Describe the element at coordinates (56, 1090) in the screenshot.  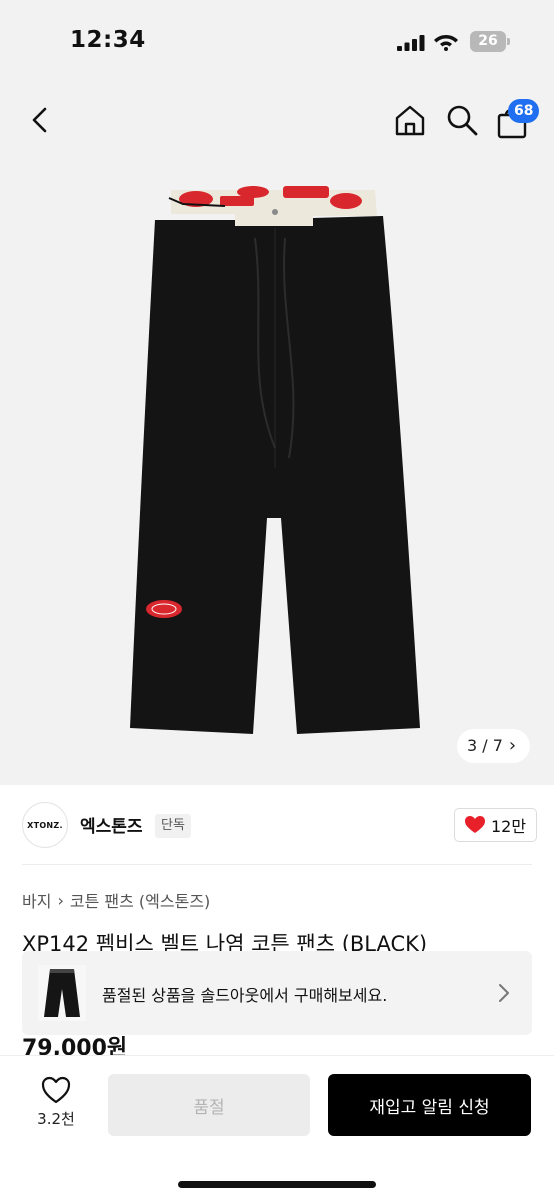
I see `heart-outline-icon` at that location.